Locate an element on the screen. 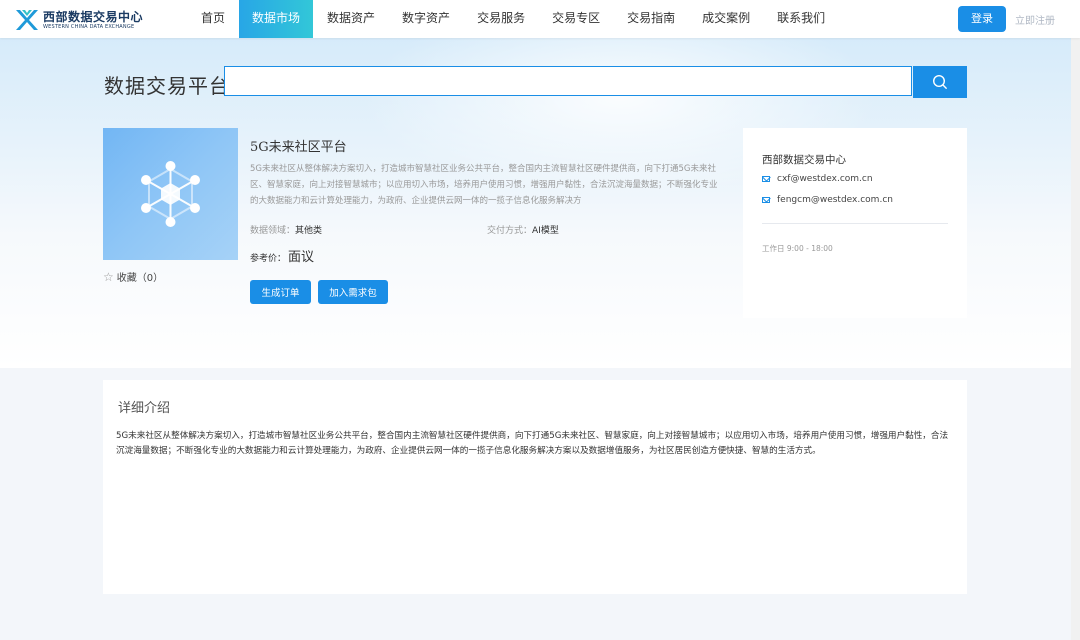  contact-org: 西部数据交易中心 is located at coordinates (804, 160).